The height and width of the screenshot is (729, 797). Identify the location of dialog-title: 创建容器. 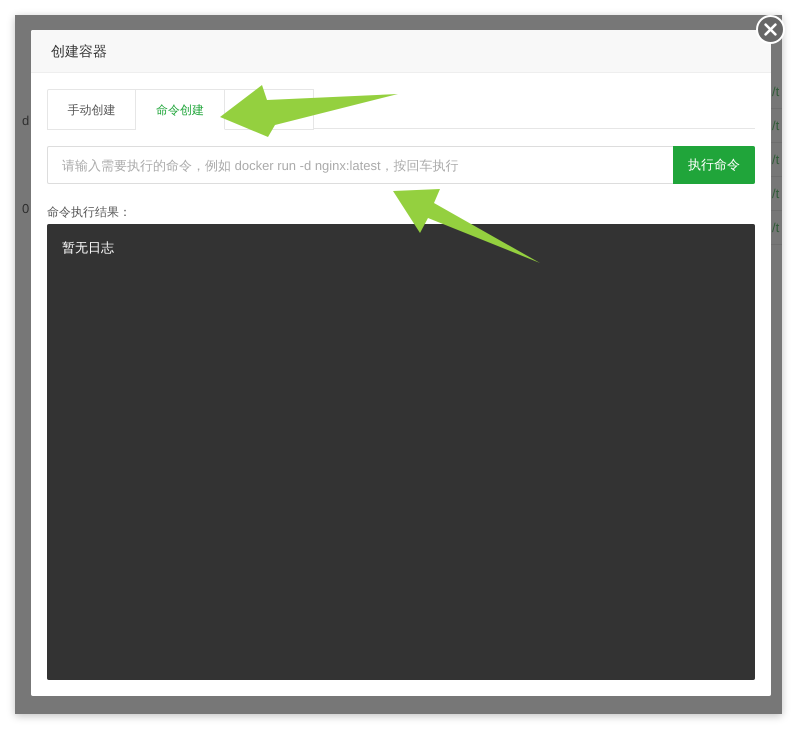
(79, 51).